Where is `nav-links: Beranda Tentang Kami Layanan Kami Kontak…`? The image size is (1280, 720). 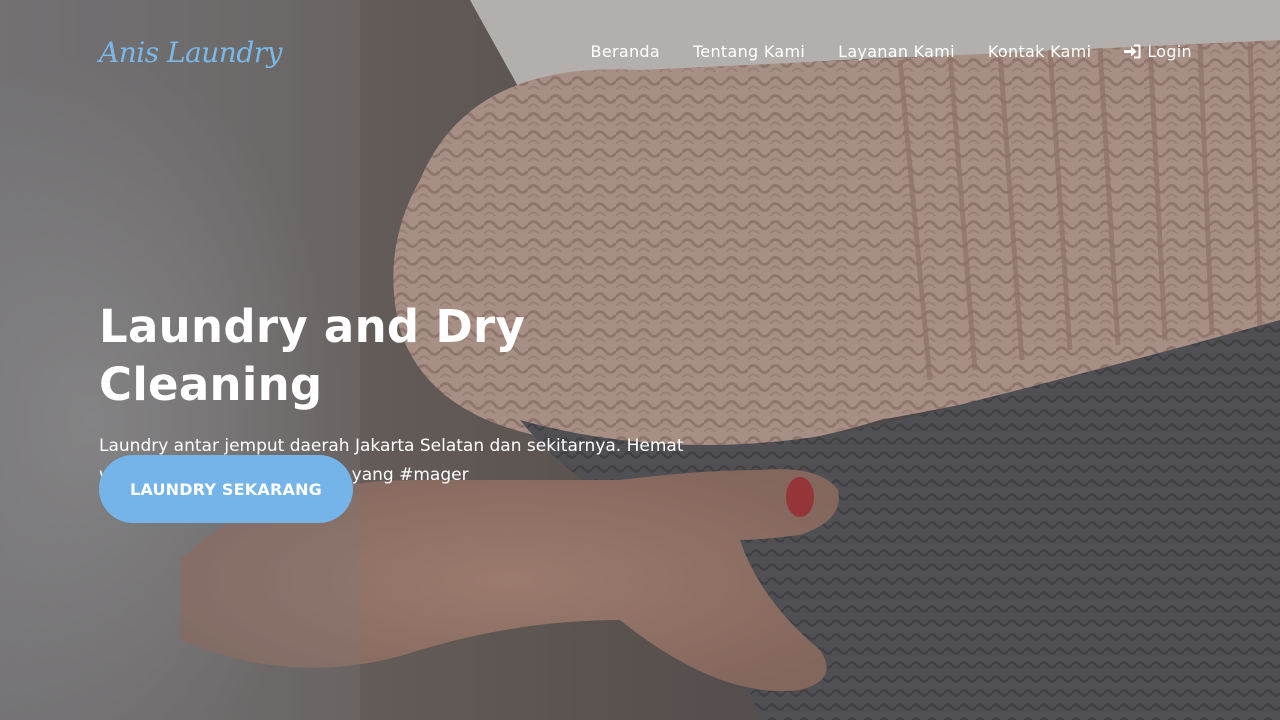 nav-links: Beranda Tentang Kami Layanan Kami Kontak… is located at coordinates (891, 51).